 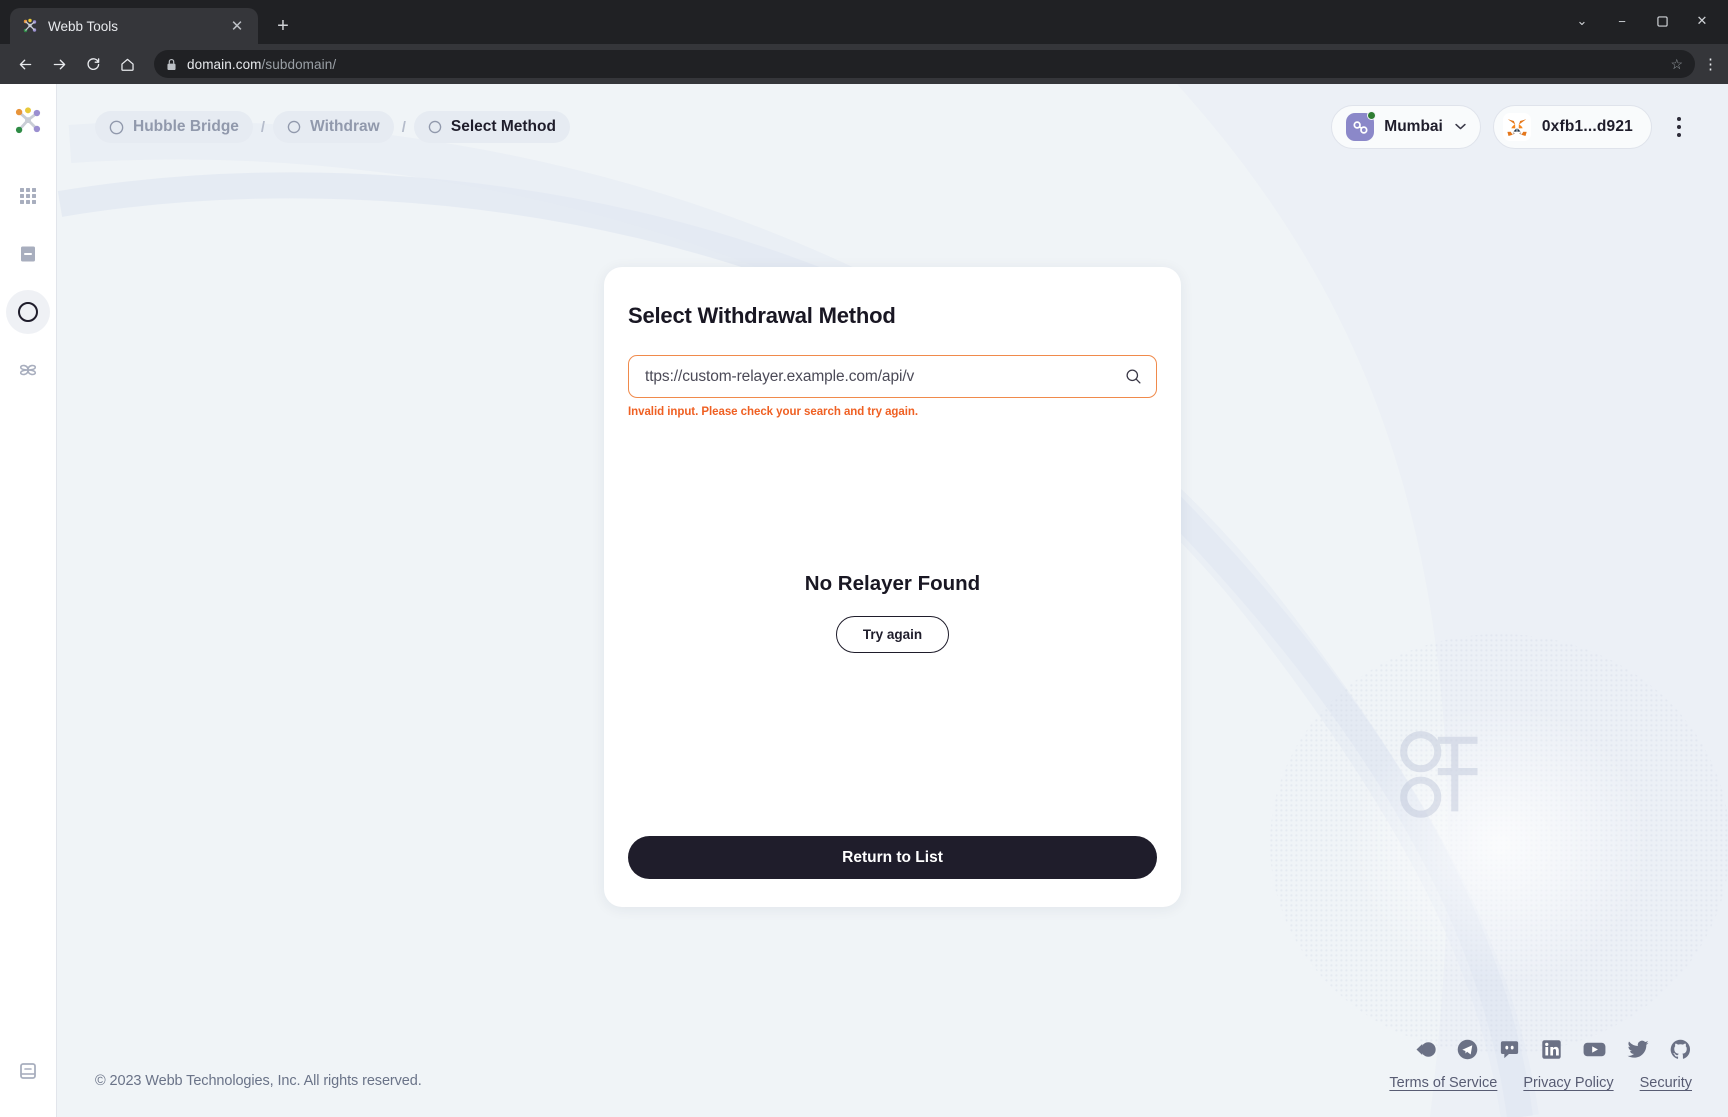 I want to click on footer-links: Terms of Service Privacy Policy Security, so click(x=1540, y=1083).